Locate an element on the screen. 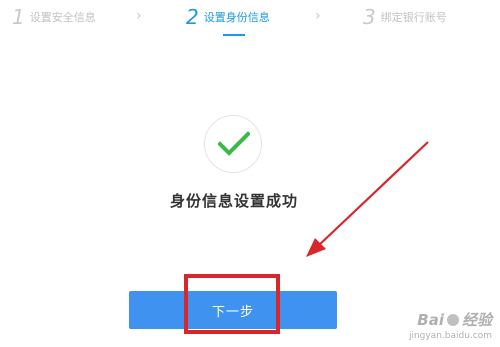 The height and width of the screenshot is (347, 500). step-2: 2 设置身份信息 is located at coordinates (228, 17).